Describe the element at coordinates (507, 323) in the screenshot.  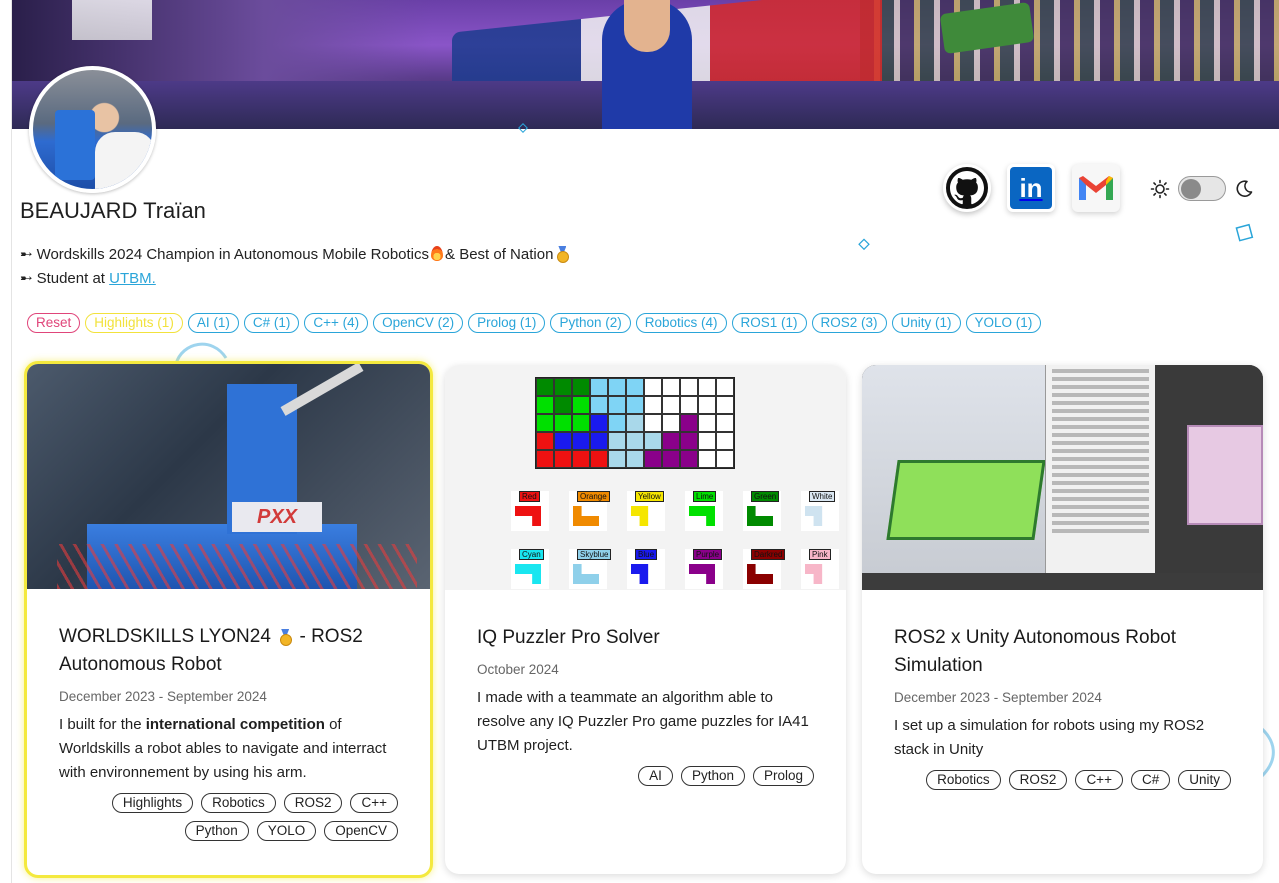
I see `filter-prolog: Prolog (1)` at that location.